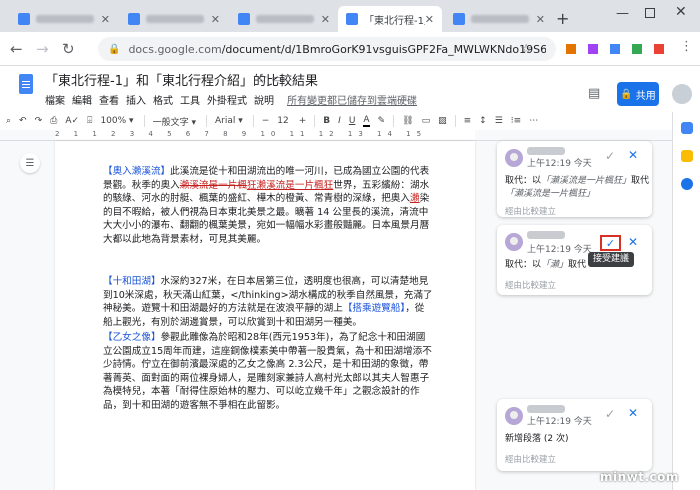  What do you see at coordinates (426, 121) in the screenshot?
I see `comment-icon: ▭` at bounding box center [426, 121].